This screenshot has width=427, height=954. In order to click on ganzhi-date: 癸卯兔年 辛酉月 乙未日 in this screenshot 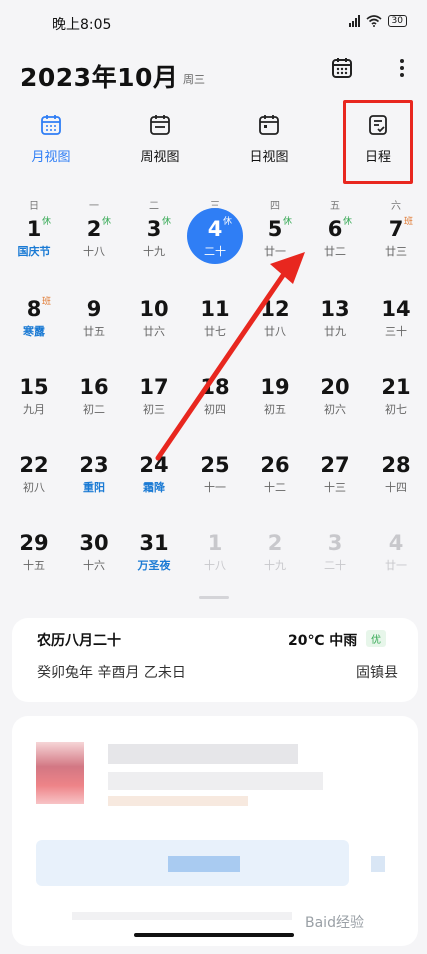, I will do `click(111, 673)`.